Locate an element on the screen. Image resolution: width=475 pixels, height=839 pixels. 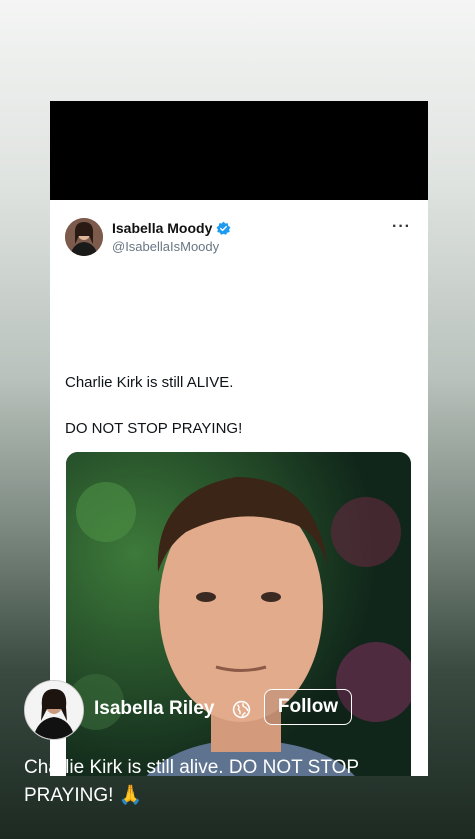
tweet-text-line-1: Charlie Kirk is still ALIVE. is located at coordinates (149, 382).